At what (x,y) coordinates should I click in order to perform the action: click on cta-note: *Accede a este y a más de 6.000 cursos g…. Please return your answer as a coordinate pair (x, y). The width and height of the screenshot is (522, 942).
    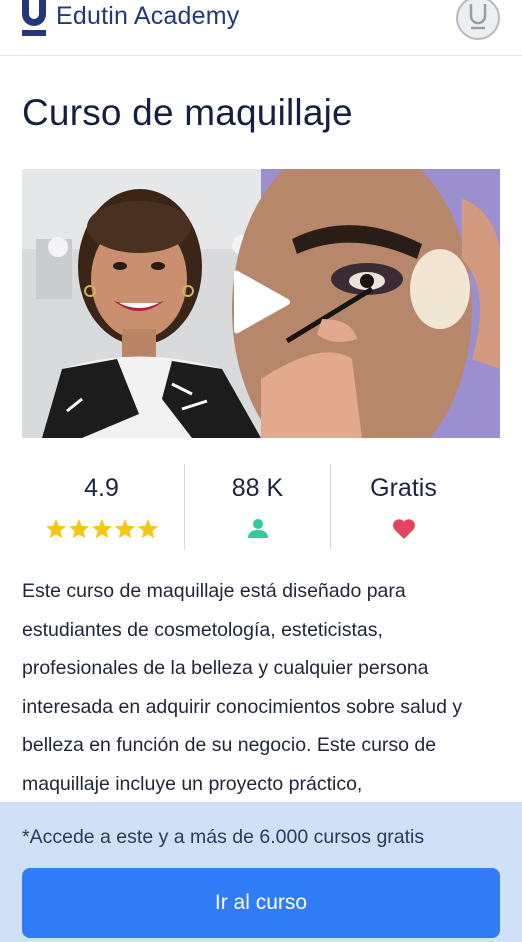
    Looking at the image, I should click on (223, 837).